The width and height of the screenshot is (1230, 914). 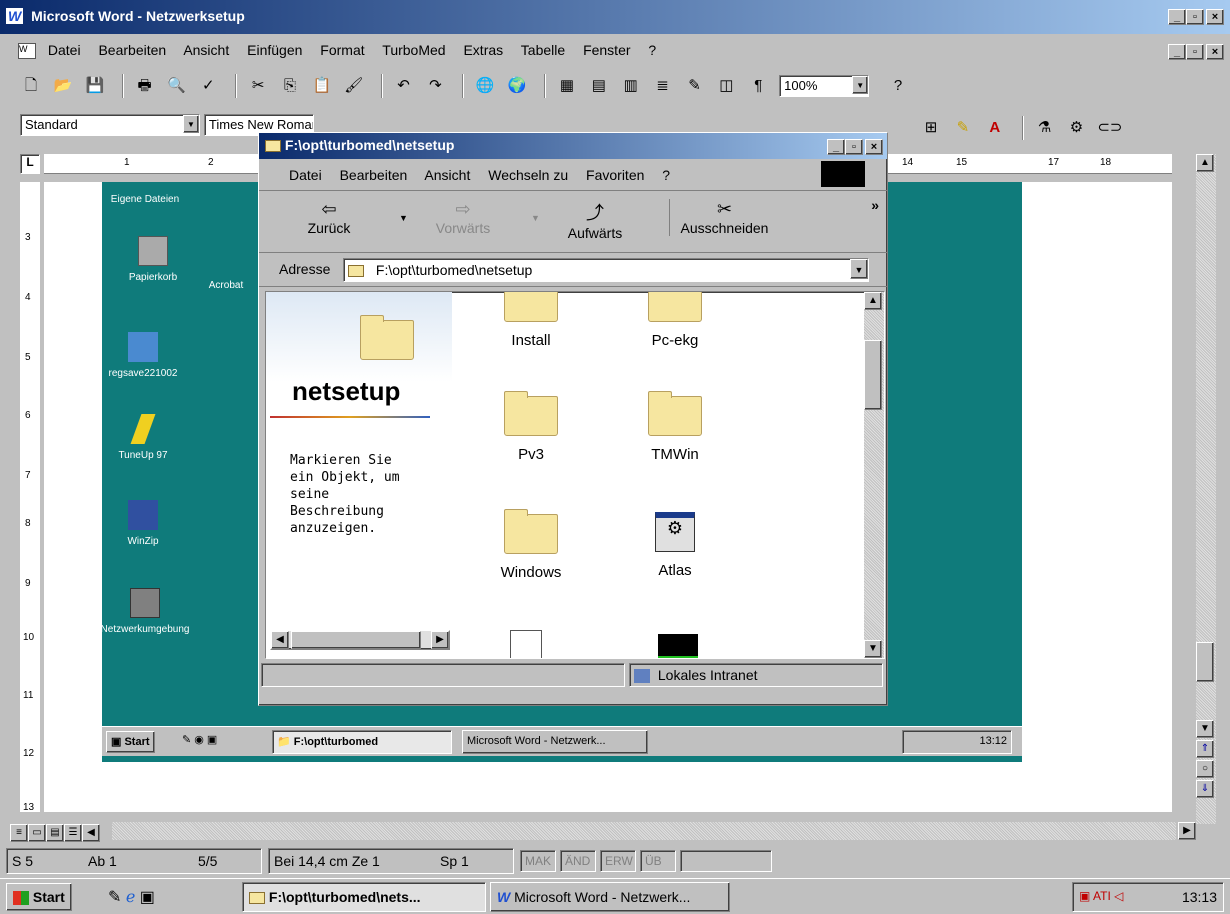 I want to click on explorer-menu-datei: Datei, so click(x=305, y=175).